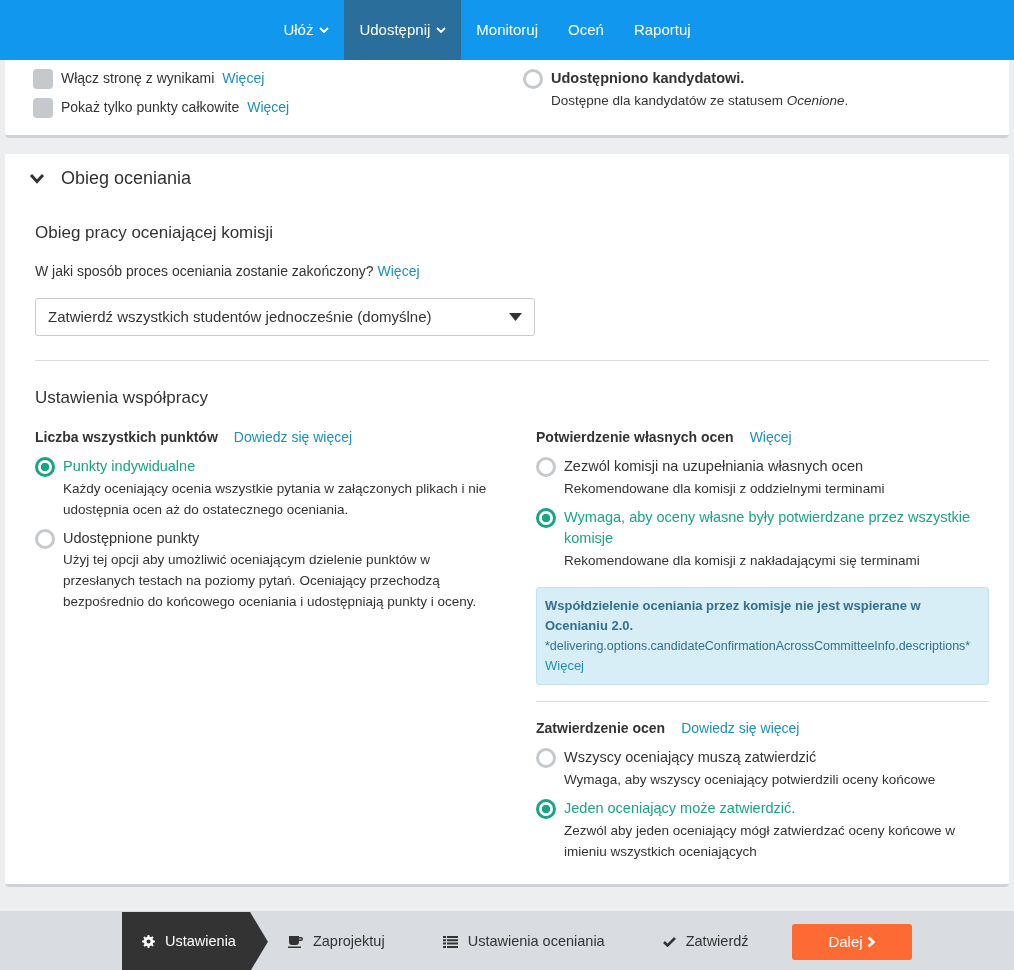 The width and height of the screenshot is (1014, 970). Describe the element at coordinates (270, 581) in the screenshot. I see `option-description: Użyj tej opcji aby umożliwić oceniającym dzielenie punktów w przesłanych testach na poziomy pytań. Oceniający przechodzą bezpośrednio do końcowego oceniania i udostępniają punkty i oceny.` at that location.